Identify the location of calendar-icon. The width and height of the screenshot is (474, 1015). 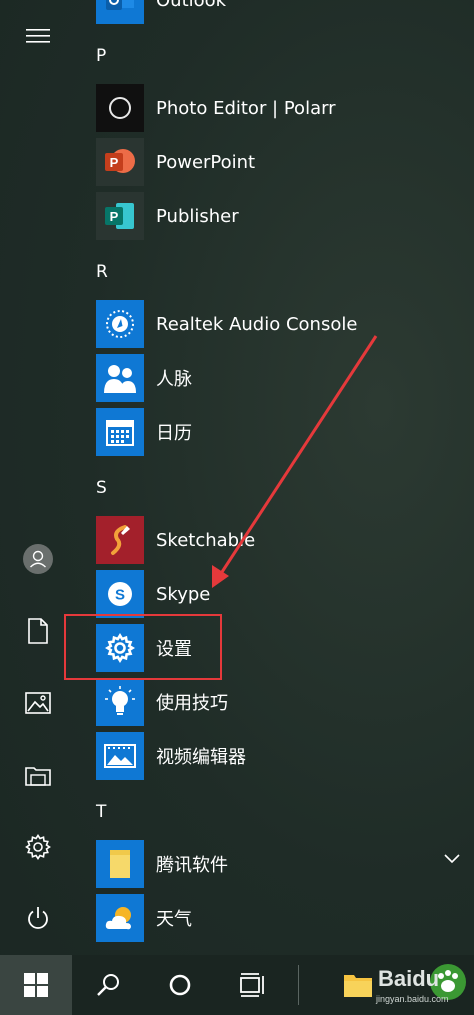
(120, 433).